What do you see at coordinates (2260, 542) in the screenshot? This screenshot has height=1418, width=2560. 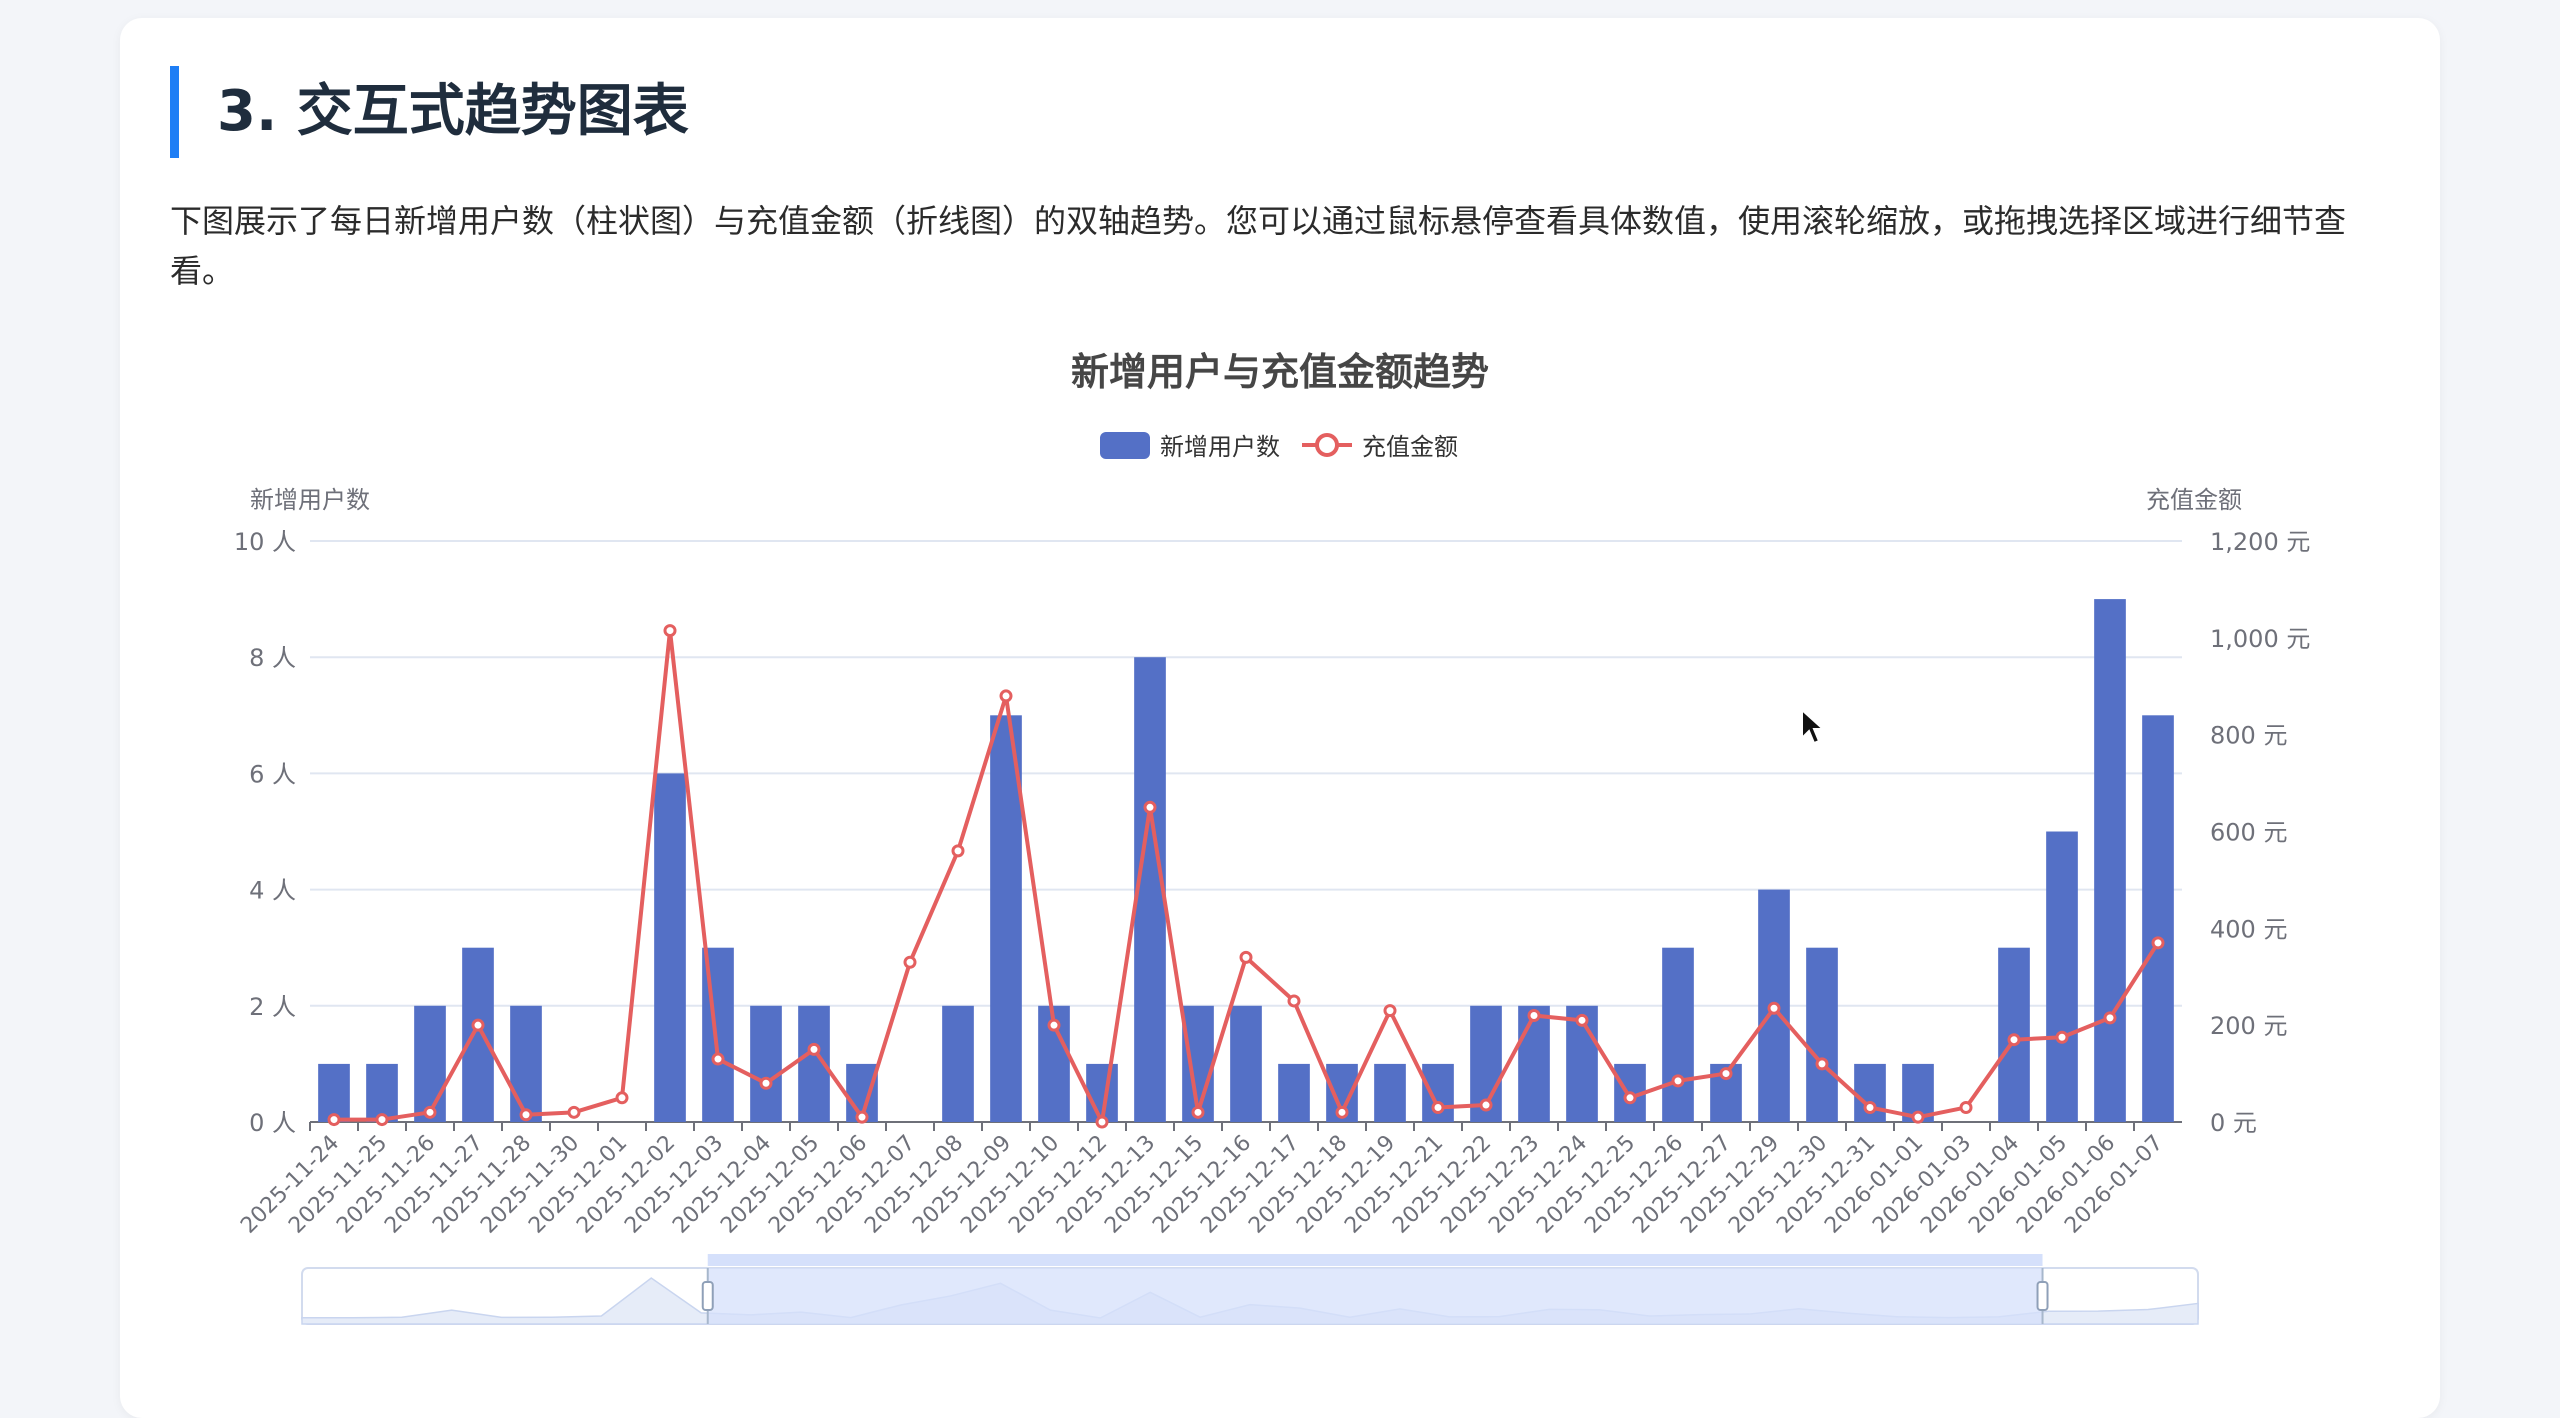 I see `y-right-tick-label: 1,200 元` at bounding box center [2260, 542].